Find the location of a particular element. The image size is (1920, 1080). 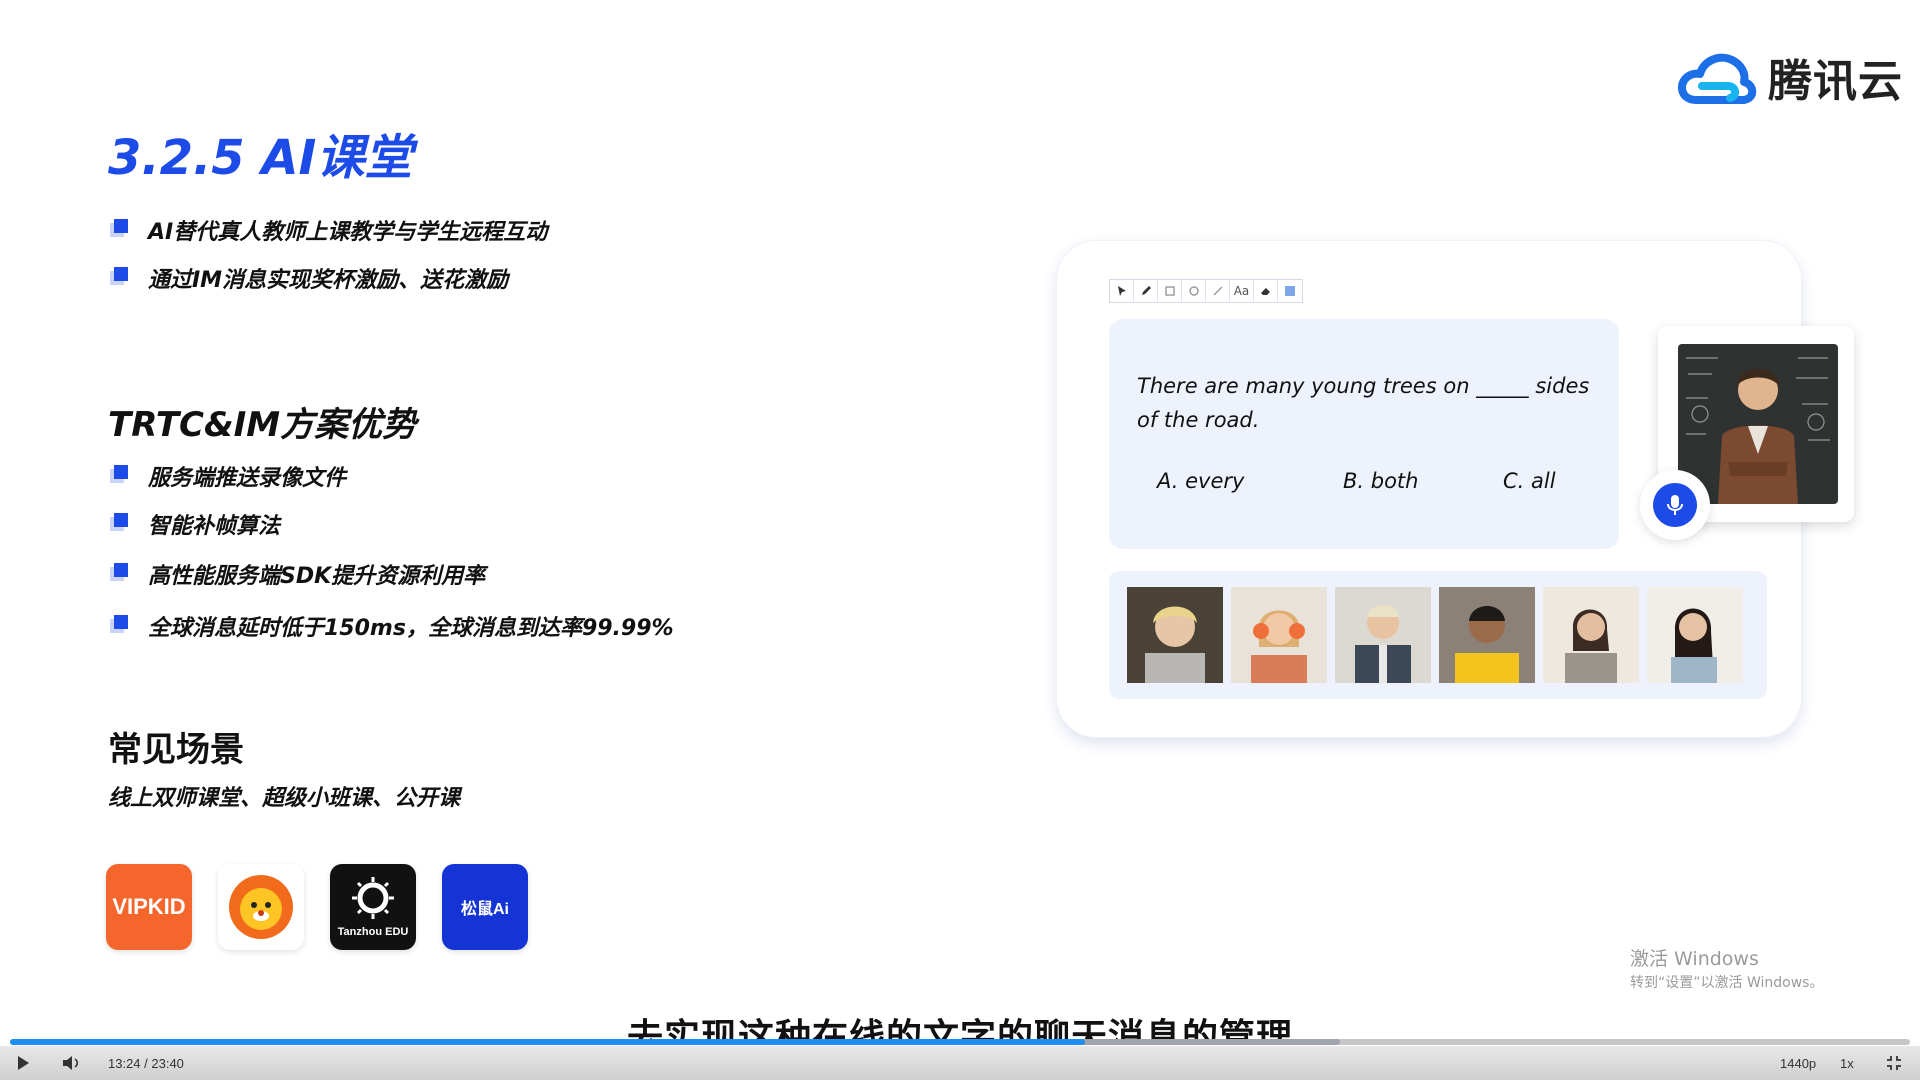

advantages-heading: TRTC&IM方案优势 is located at coordinates (262, 425).